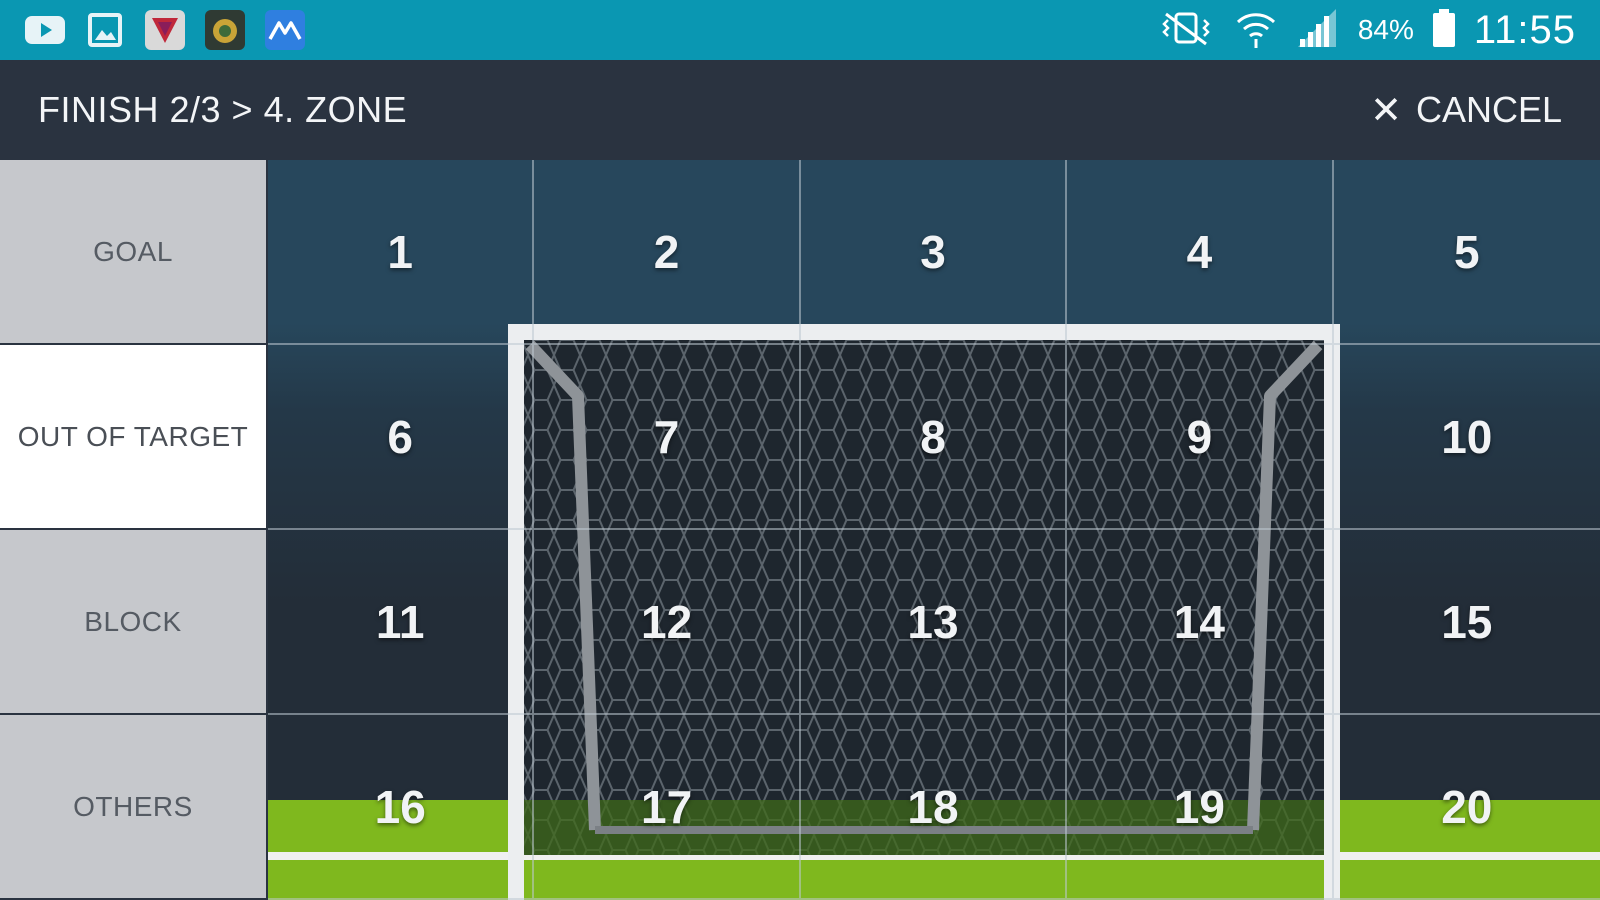  Describe the element at coordinates (1200, 437) in the screenshot. I see `zone-9: 9` at that location.